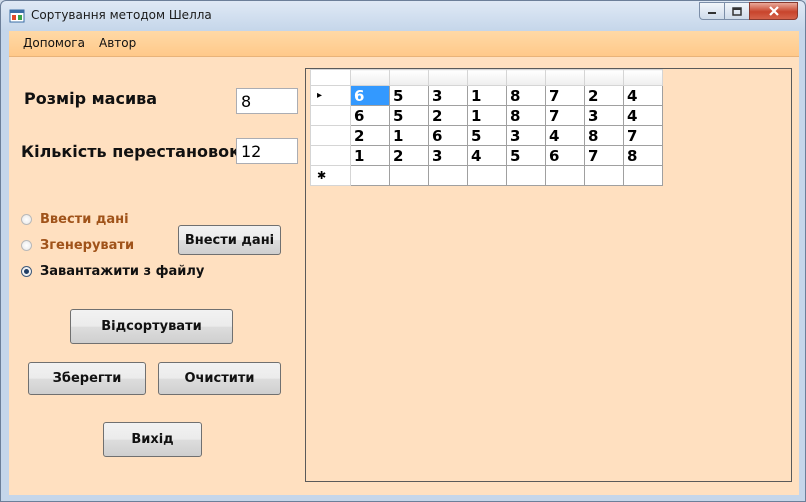  I want to click on current-row-arrow-icon: ▸, so click(320, 95).